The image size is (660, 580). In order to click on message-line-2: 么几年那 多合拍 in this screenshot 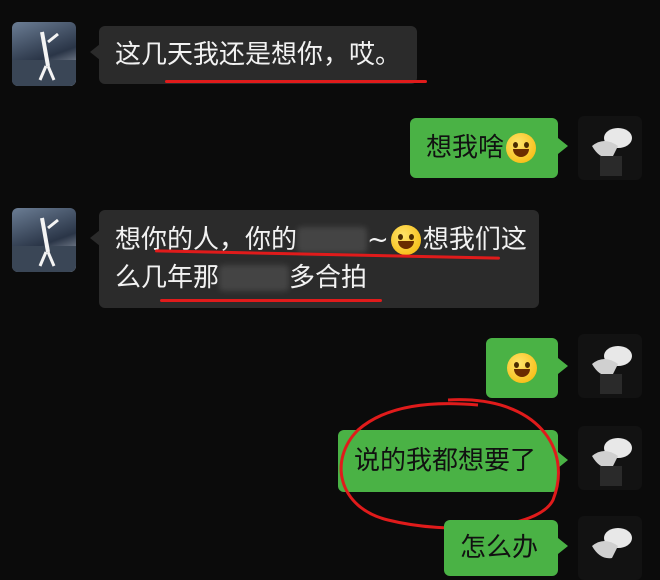, I will do `click(241, 278)`.